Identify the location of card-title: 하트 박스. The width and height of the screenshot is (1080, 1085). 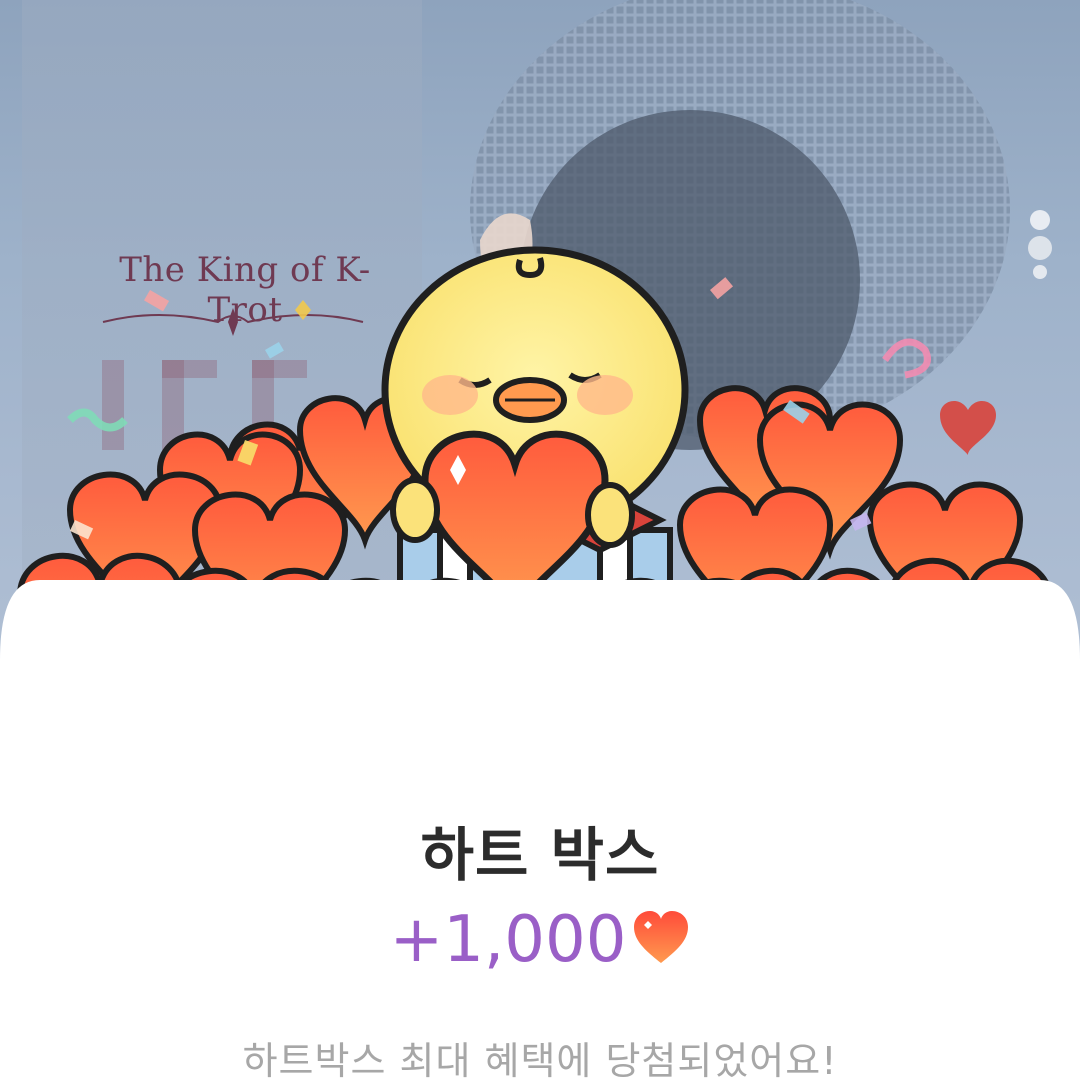
(540, 855).